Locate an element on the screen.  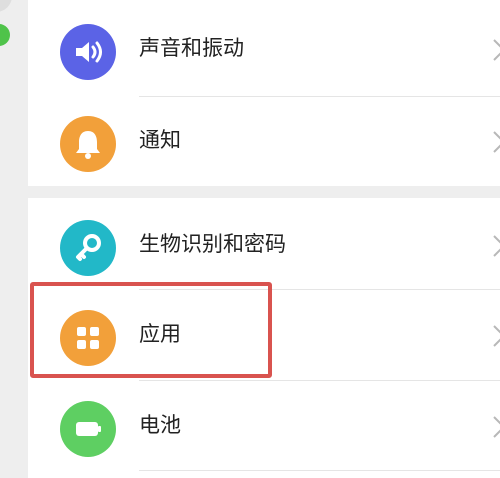
speaker-icon is located at coordinates (88, 52).